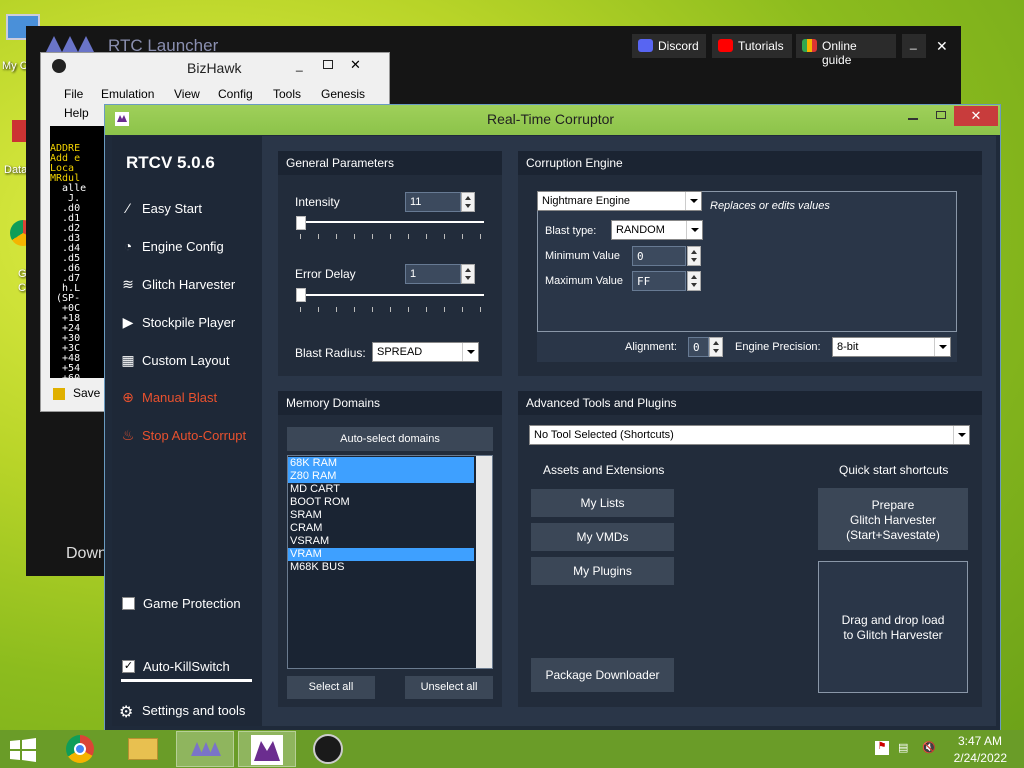 This screenshot has height=768, width=1024. Describe the element at coordinates (390, 295) in the screenshot. I see `error-delay-slider-track` at that location.